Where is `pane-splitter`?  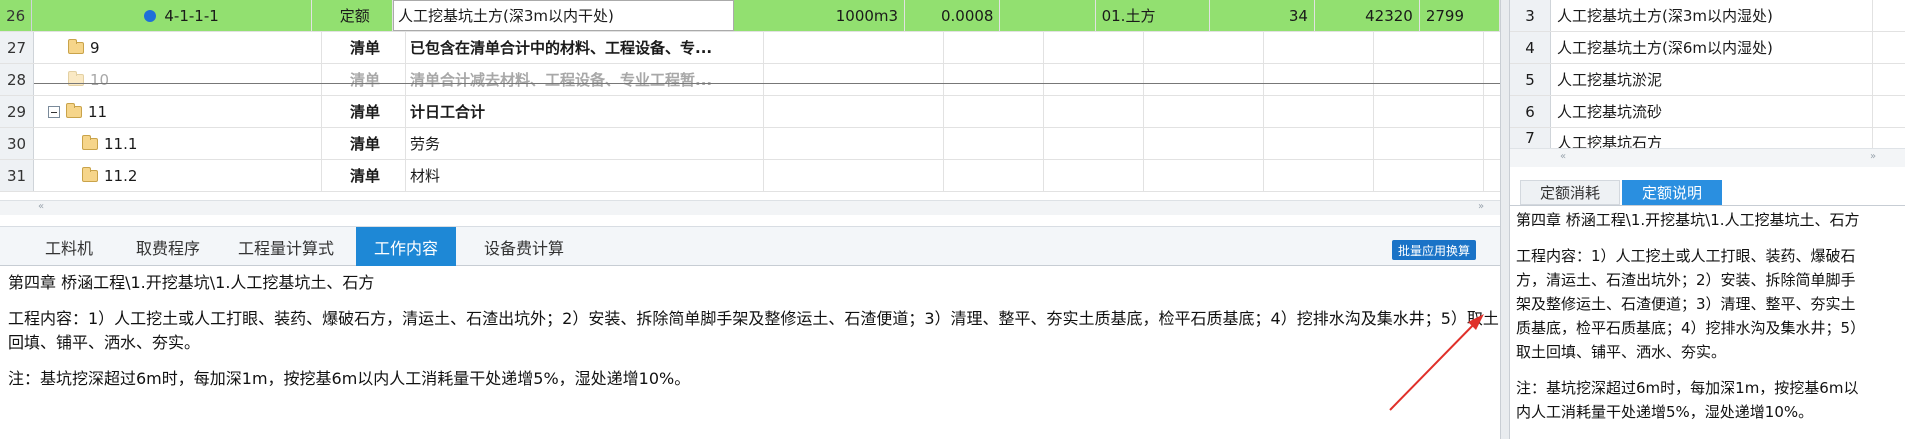
pane-splitter is located at coordinates (1505, 219).